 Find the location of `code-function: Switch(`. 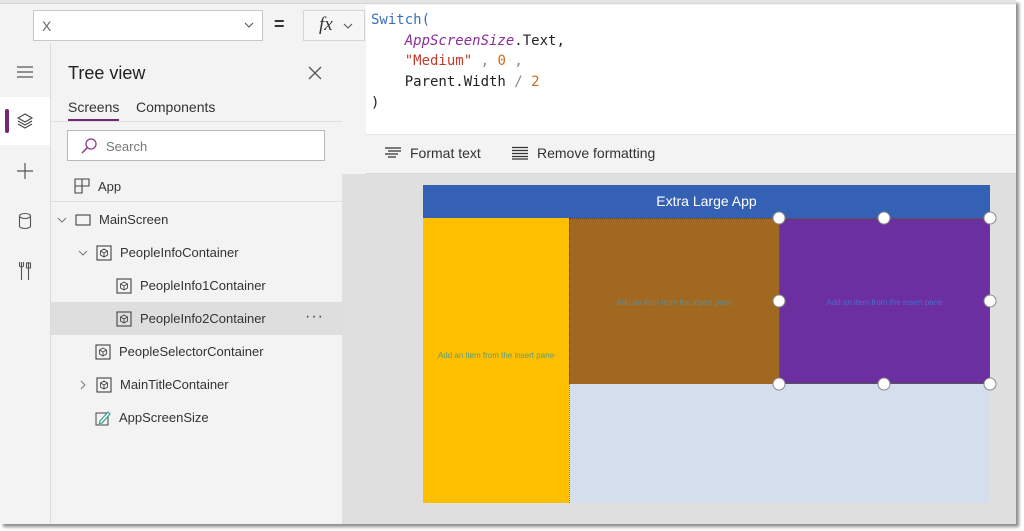

code-function: Switch( is located at coordinates (401, 20).